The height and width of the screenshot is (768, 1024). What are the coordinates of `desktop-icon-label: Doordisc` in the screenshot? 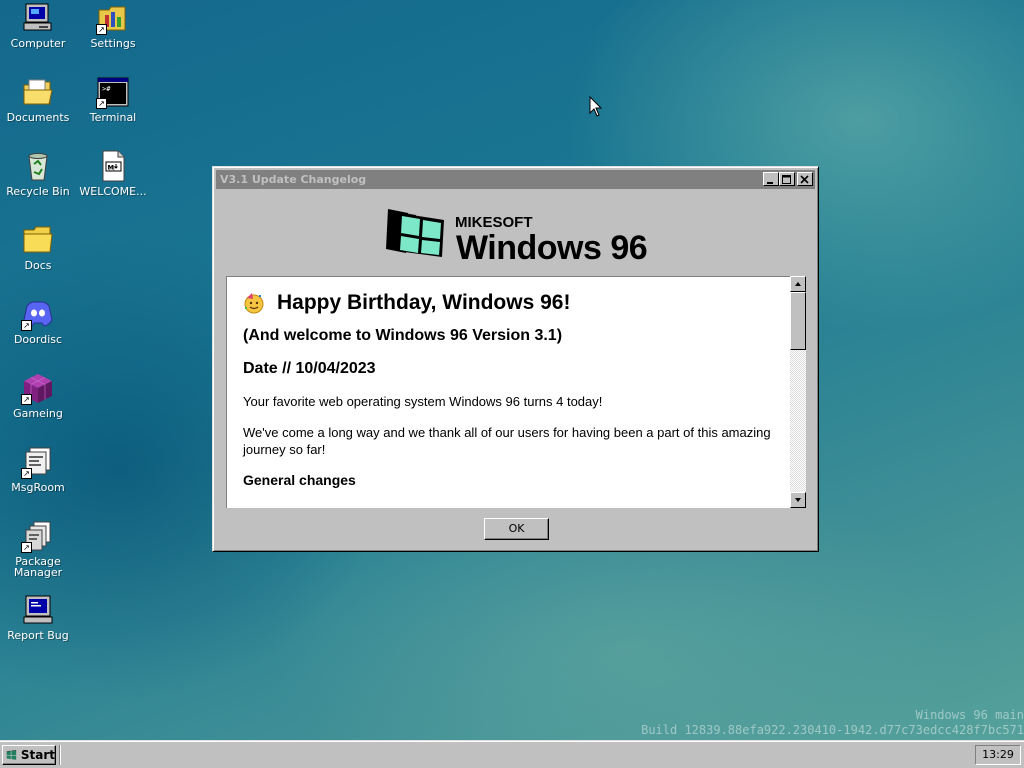 It's located at (38, 339).